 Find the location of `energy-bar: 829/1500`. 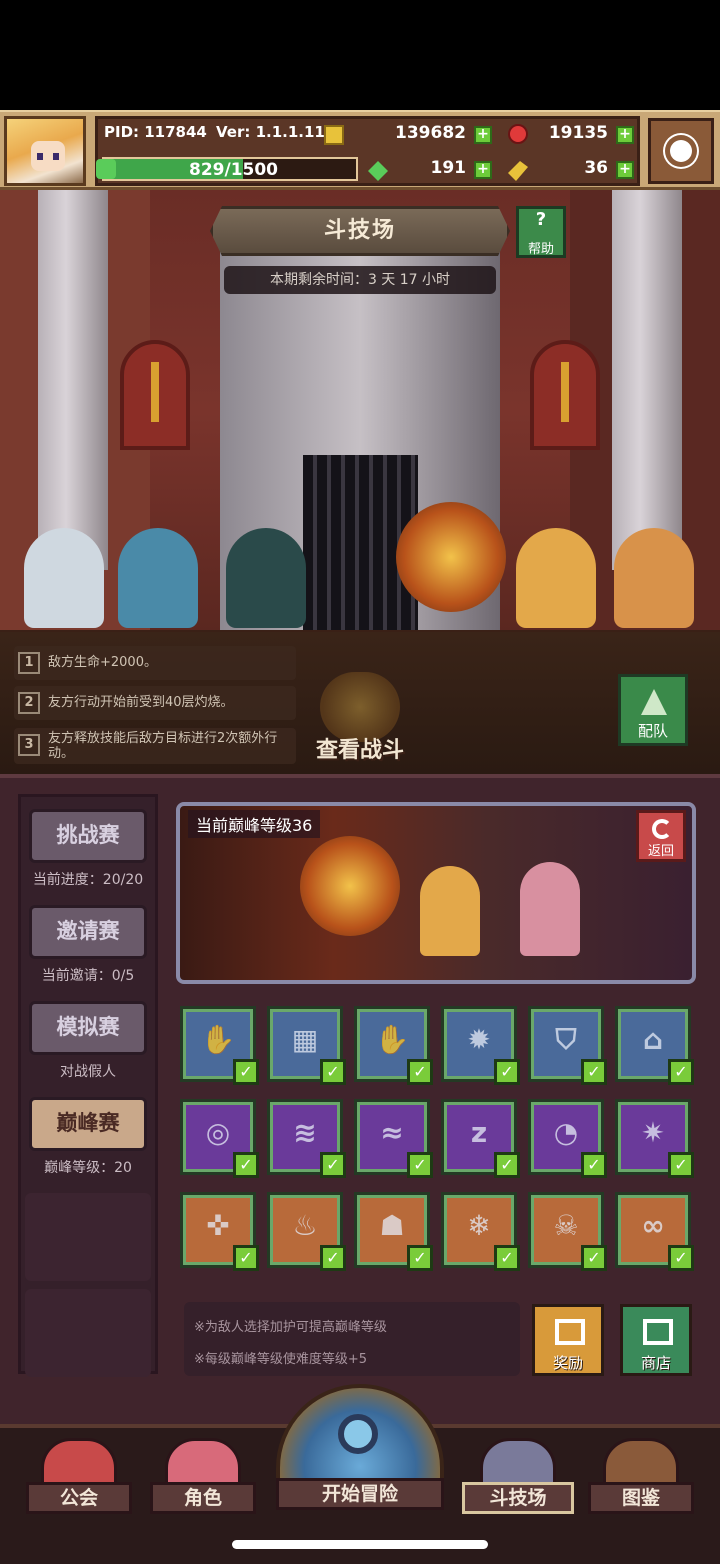

energy-bar: 829/1500 is located at coordinates (230, 169).